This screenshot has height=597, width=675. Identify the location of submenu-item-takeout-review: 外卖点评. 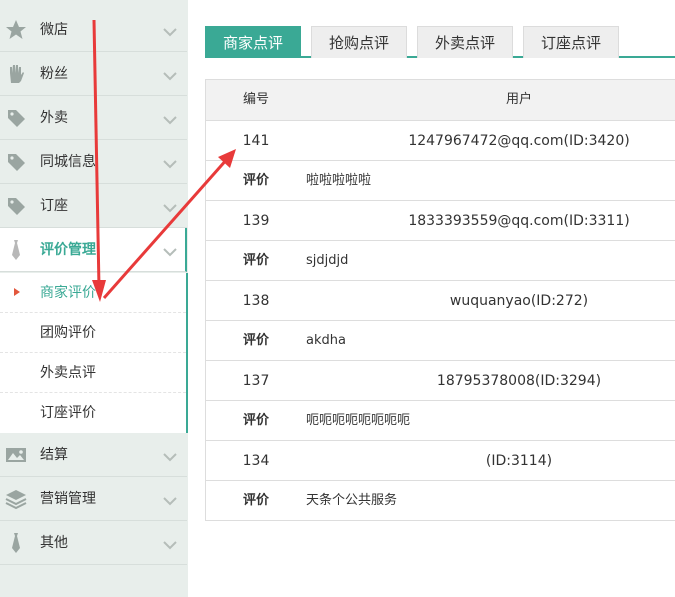
(93, 373).